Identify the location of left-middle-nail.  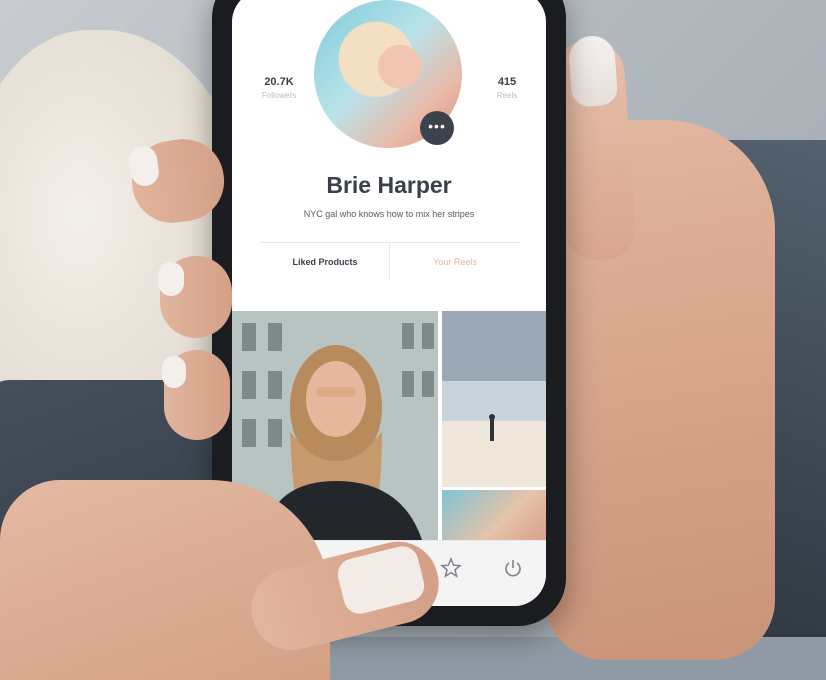
(171, 279).